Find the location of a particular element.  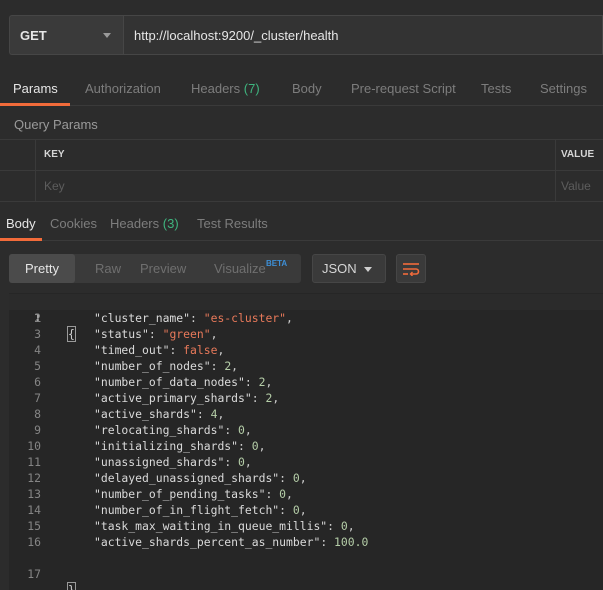

format-label: JSON is located at coordinates (339, 268).